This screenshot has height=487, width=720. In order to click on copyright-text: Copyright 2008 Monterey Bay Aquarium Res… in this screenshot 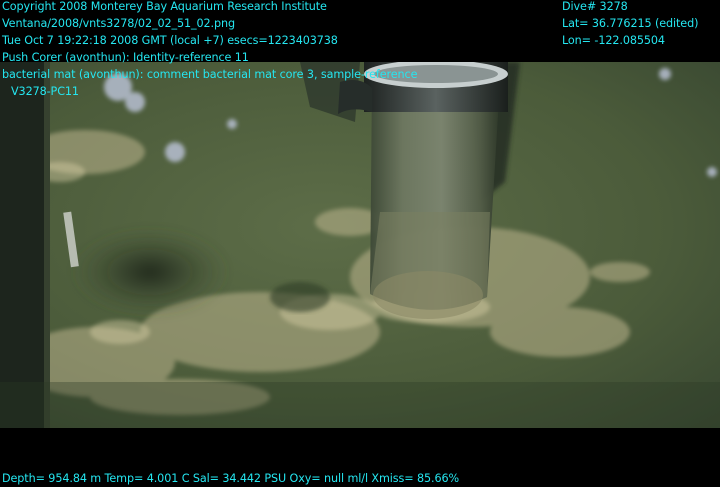, I will do `click(164, 6)`.